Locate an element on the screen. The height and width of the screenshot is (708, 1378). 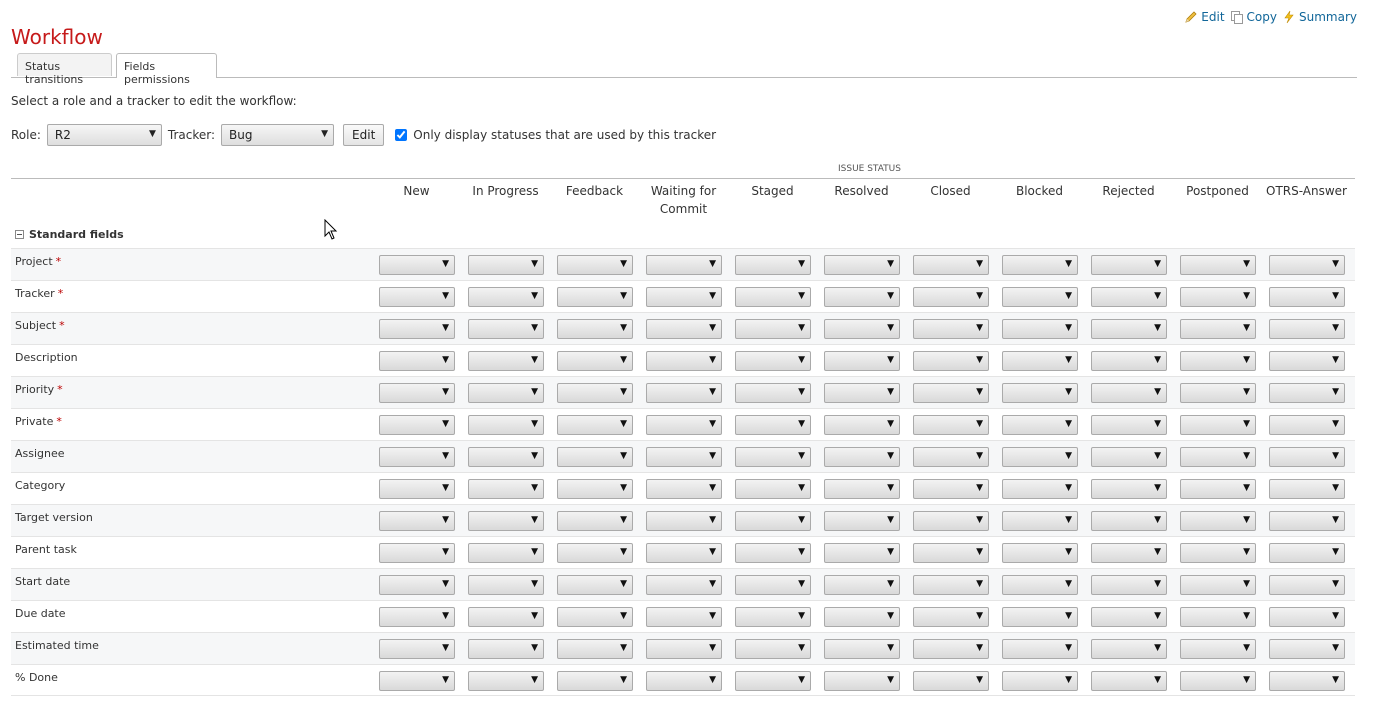
standard-fields-section-toggle: Standard fields is located at coordinates (69, 234).